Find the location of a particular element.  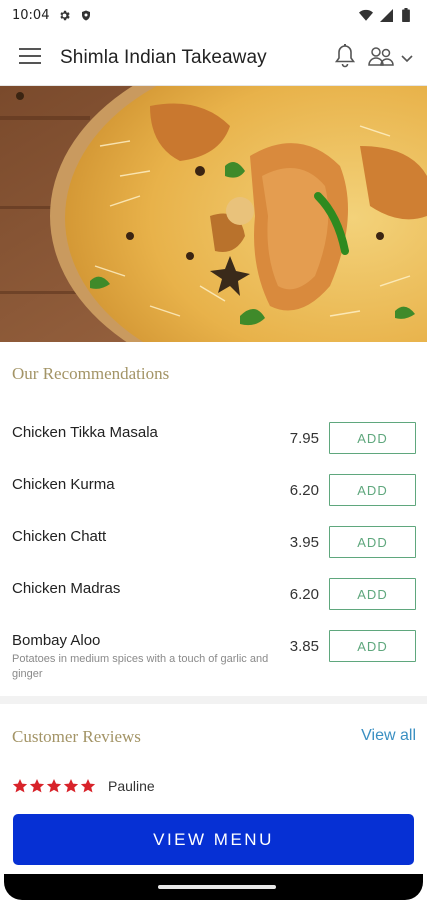

menu-icon is located at coordinates (30, 57).